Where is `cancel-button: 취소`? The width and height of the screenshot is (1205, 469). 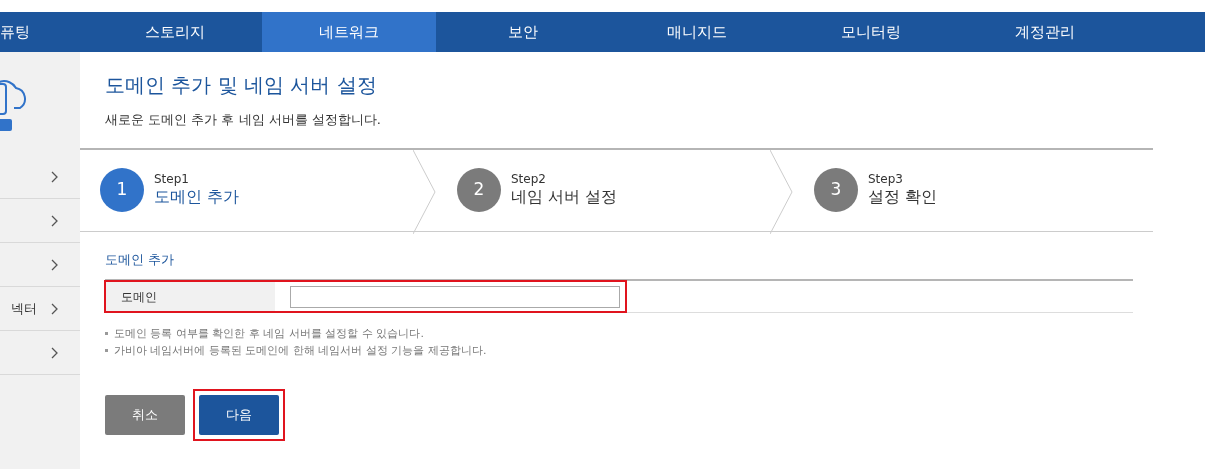 cancel-button: 취소 is located at coordinates (145, 415).